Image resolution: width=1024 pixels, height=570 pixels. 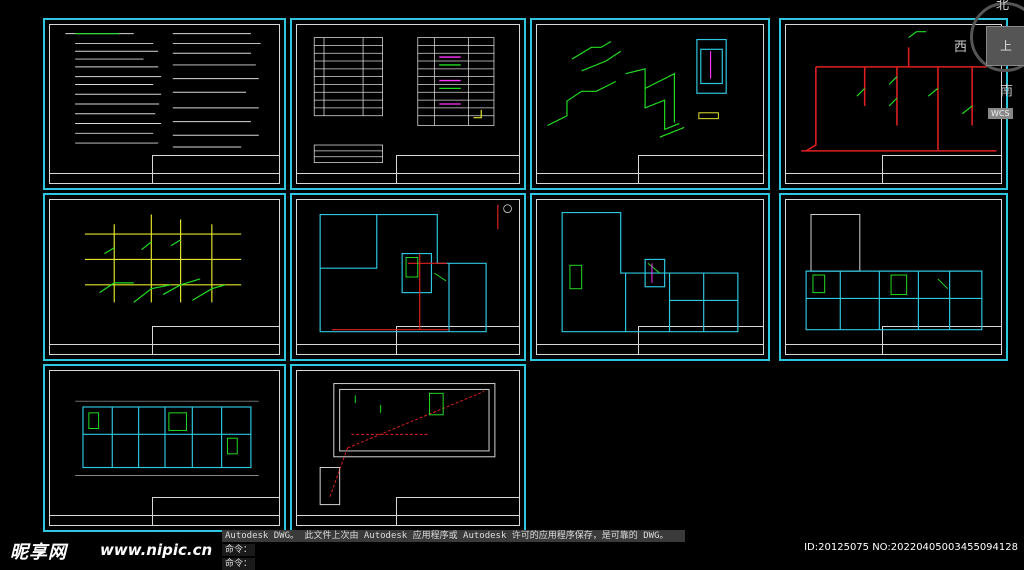 What do you see at coordinates (415, 268) in the screenshot?
I see `floor-plan-1-graphics` at bounding box center [415, 268].